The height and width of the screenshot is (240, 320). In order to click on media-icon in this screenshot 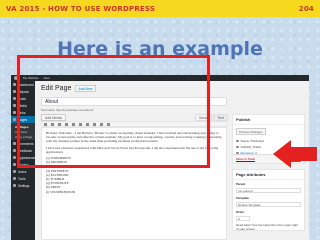, I will do `click(14, 105)`.